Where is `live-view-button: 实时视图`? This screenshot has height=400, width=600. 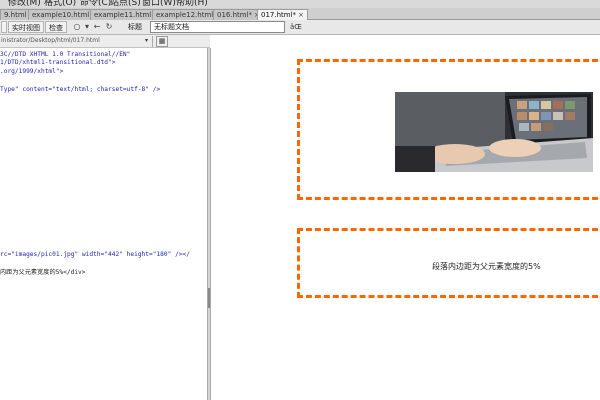 live-view-button: 实时视图 is located at coordinates (26, 27).